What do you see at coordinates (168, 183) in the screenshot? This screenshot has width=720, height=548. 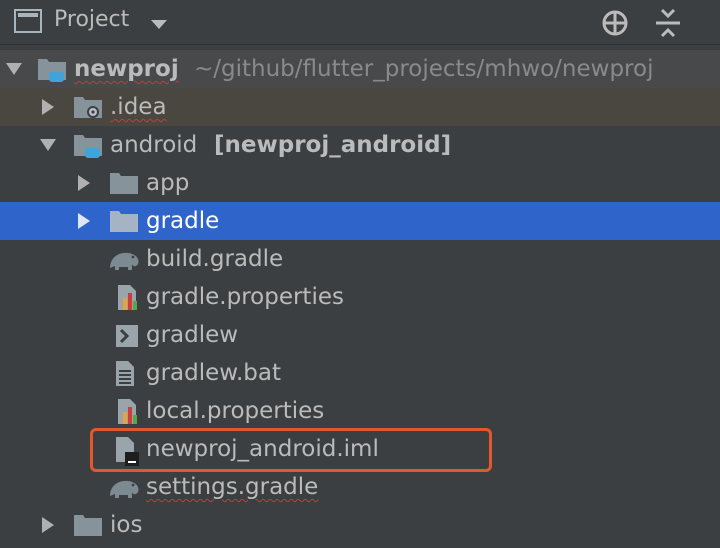 I see `tree-label: app` at bounding box center [168, 183].